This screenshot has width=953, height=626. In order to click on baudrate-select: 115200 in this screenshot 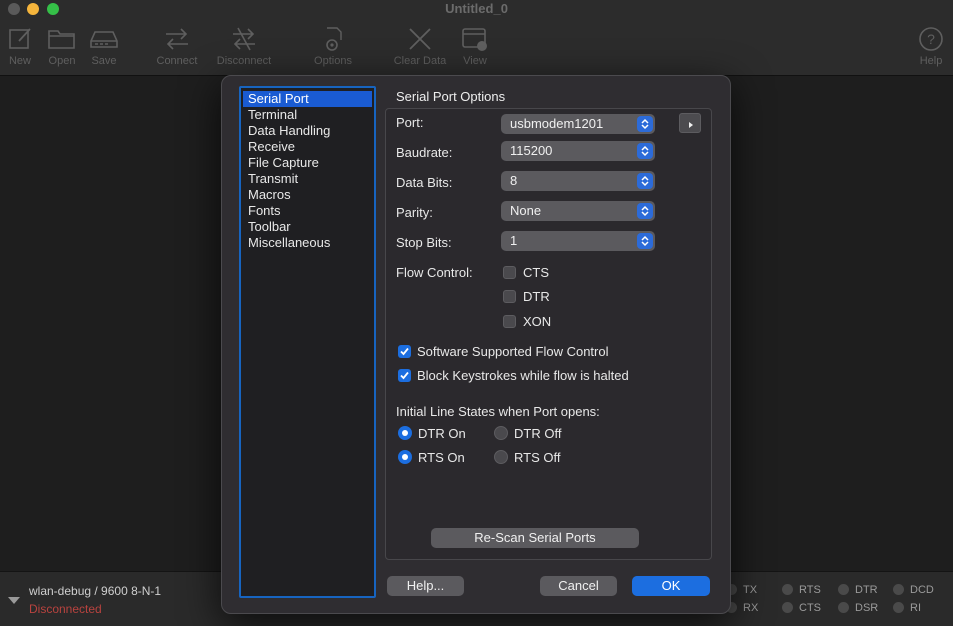, I will do `click(578, 151)`.